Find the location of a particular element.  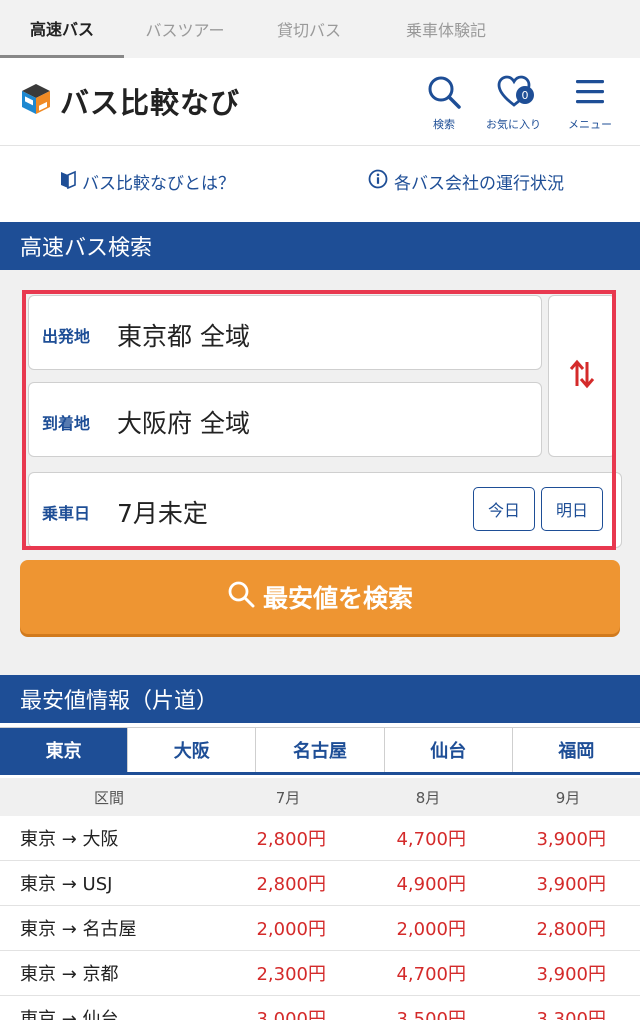

price-cell: 3,300円 is located at coordinates (568, 1012).